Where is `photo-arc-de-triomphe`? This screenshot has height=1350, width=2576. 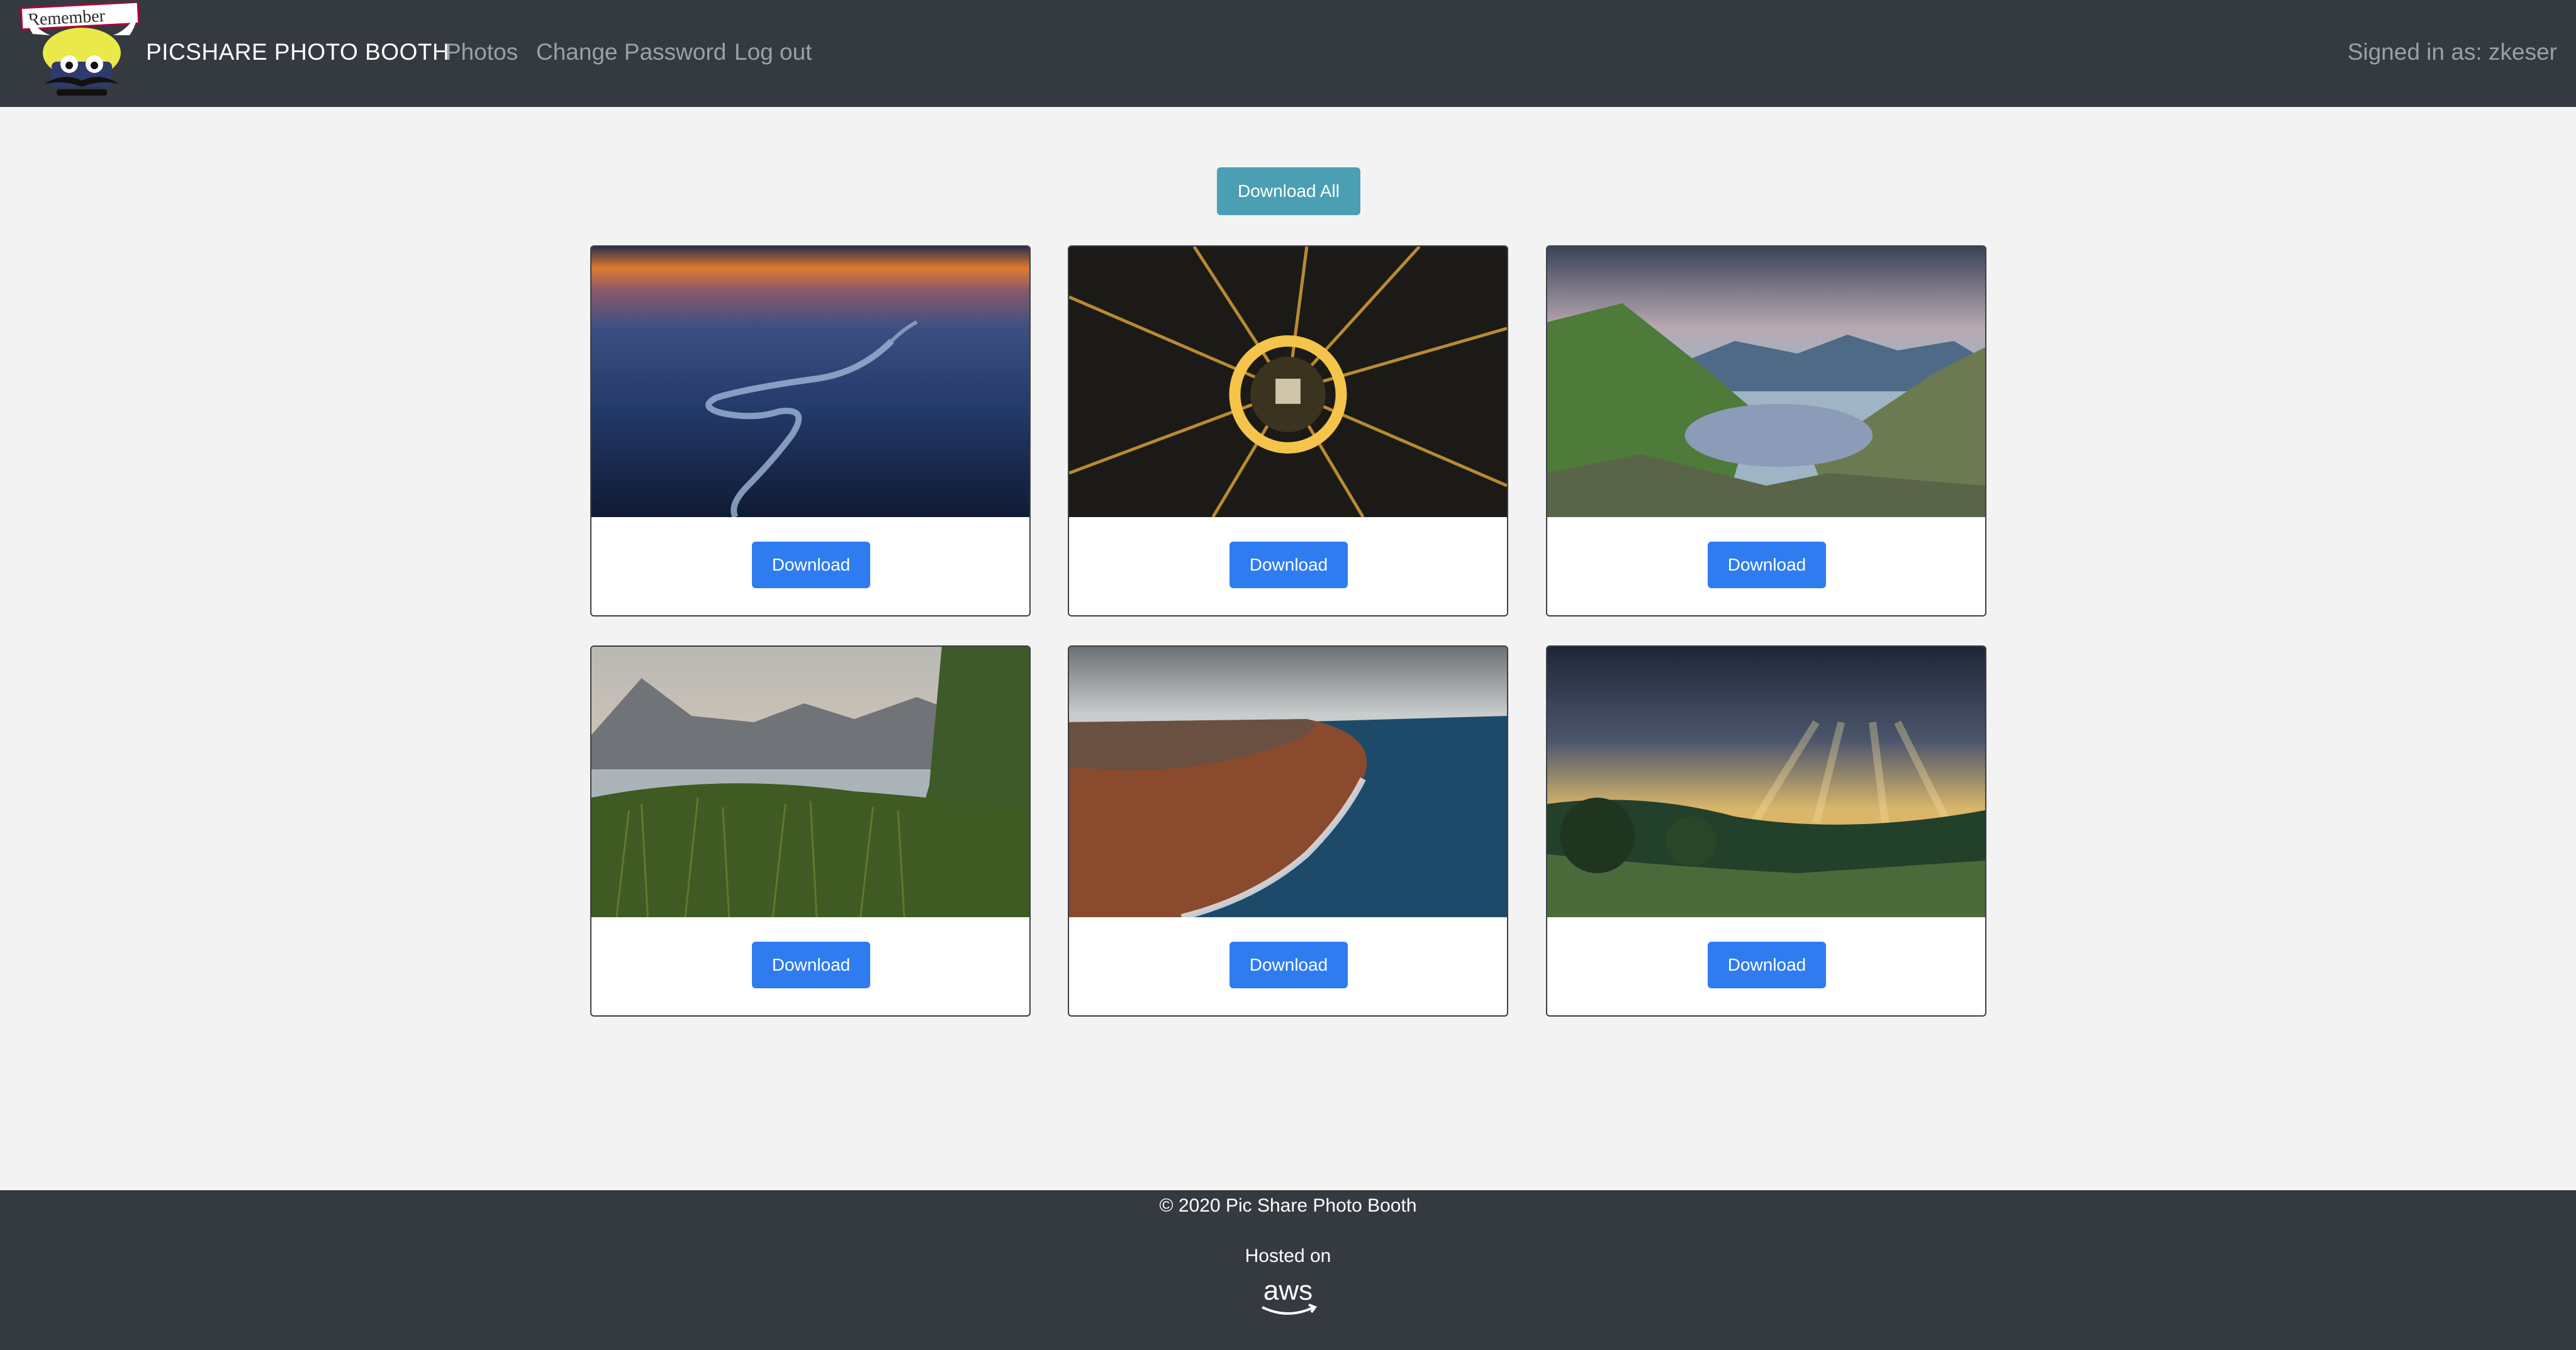
photo-arc-de-triomphe is located at coordinates (1288, 382).